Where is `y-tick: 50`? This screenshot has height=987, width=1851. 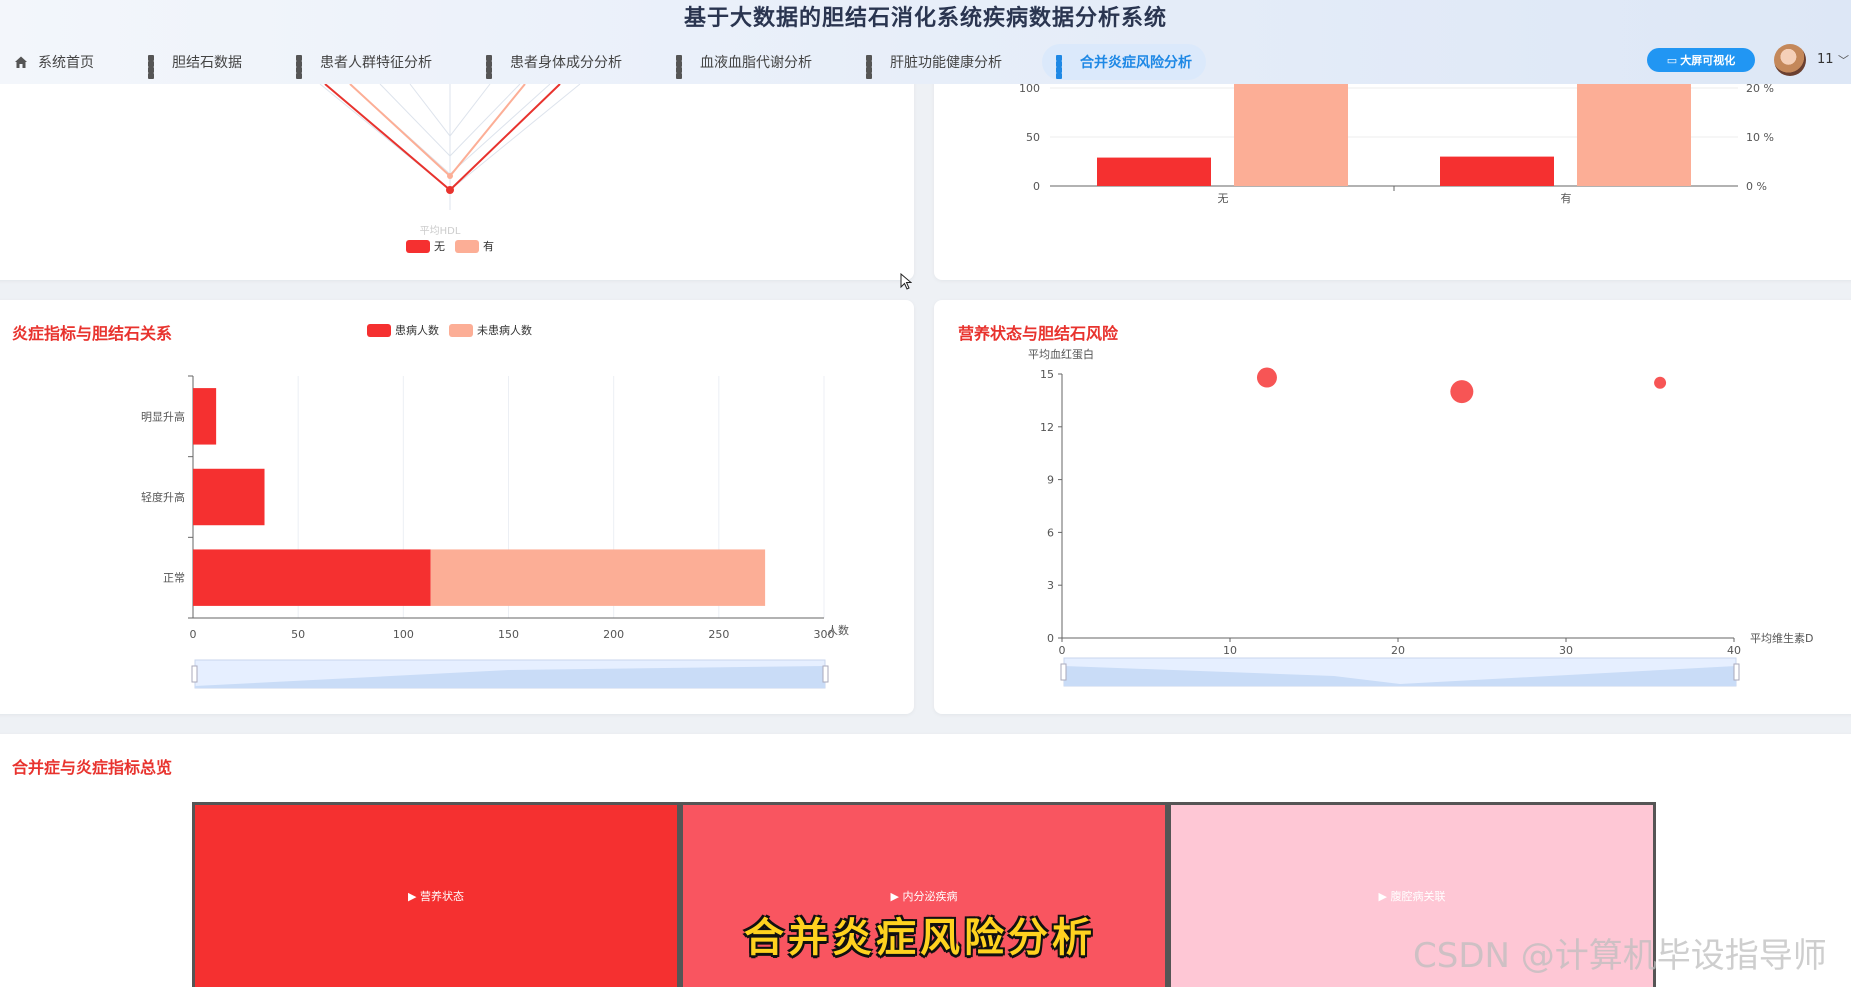
y-tick: 50 is located at coordinates (1033, 137).